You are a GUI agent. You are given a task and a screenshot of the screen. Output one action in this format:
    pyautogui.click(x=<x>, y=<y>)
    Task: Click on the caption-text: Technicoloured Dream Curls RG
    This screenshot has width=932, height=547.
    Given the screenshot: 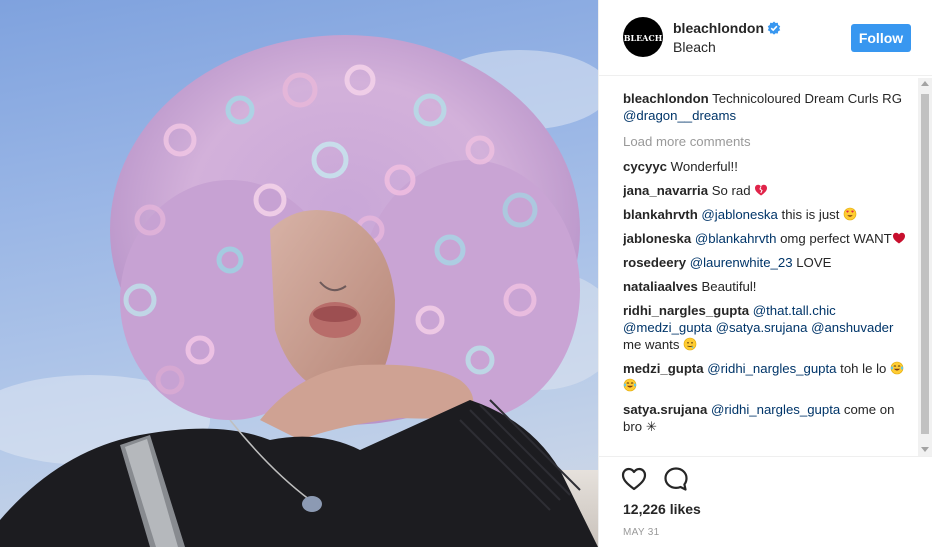 What is the action you would take?
    pyautogui.click(x=805, y=98)
    